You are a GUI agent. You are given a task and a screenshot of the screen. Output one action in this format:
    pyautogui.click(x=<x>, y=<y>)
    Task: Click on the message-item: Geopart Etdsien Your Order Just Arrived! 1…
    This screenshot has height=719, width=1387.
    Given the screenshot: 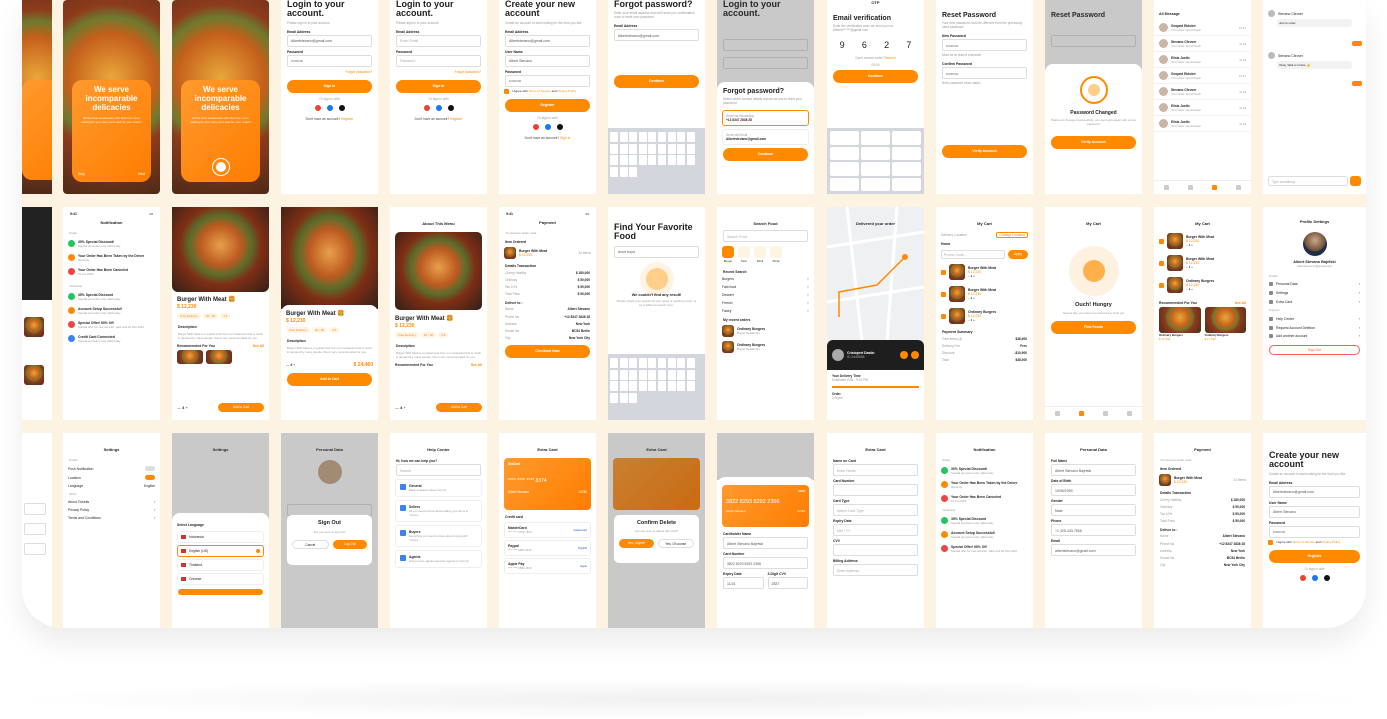 What is the action you would take?
    pyautogui.click(x=1202, y=76)
    